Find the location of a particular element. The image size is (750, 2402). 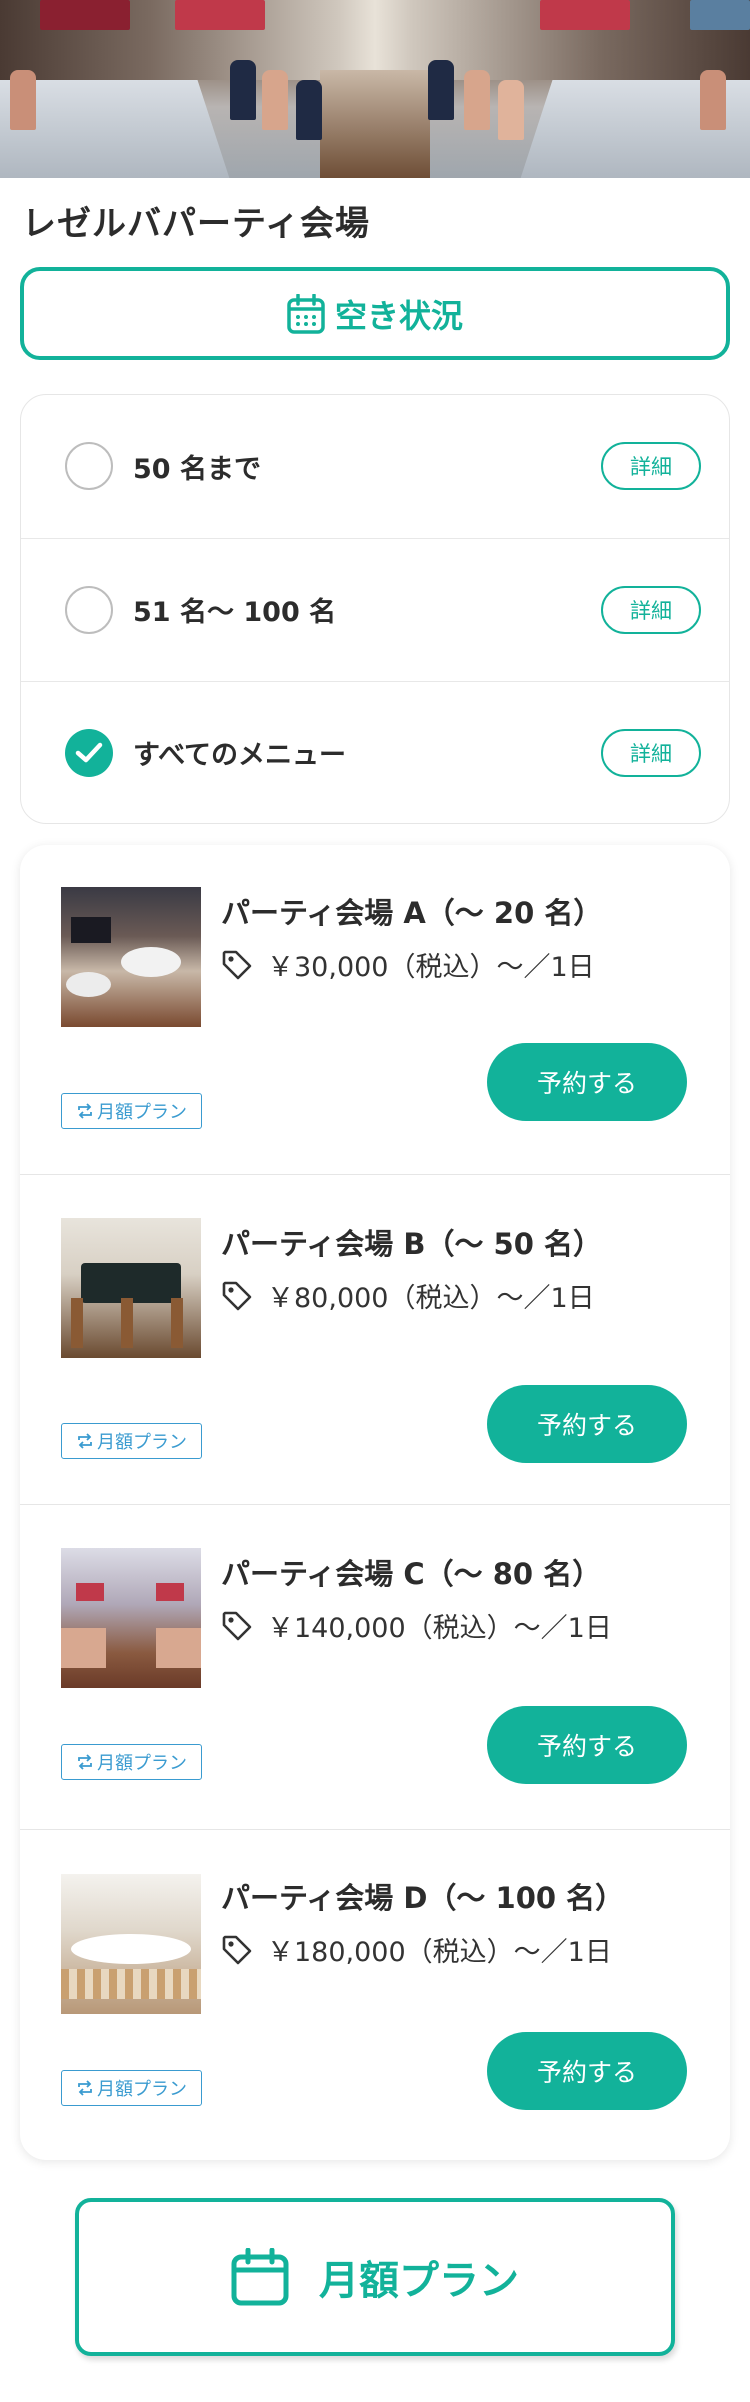

monthly-plan-button: 月額プラン is located at coordinates (375, 2277).